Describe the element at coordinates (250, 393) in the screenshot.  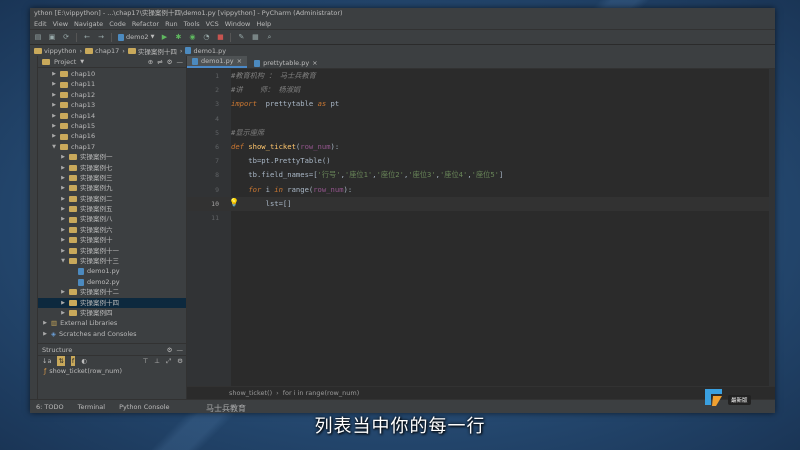
I see `breadcrumb-item: show_ticket()` at that location.